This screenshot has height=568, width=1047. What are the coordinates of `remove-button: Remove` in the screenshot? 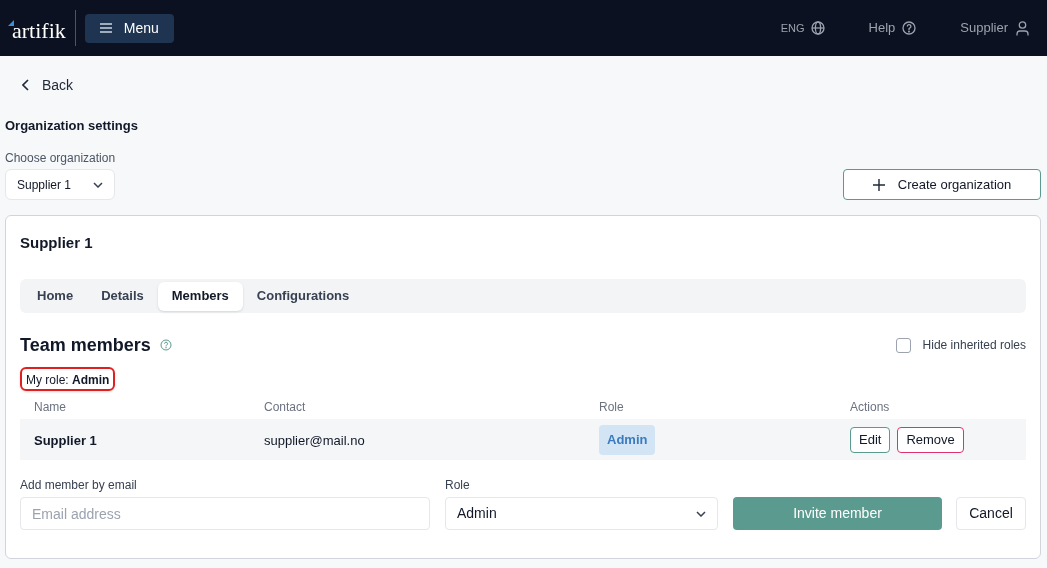 It's located at (930, 439).